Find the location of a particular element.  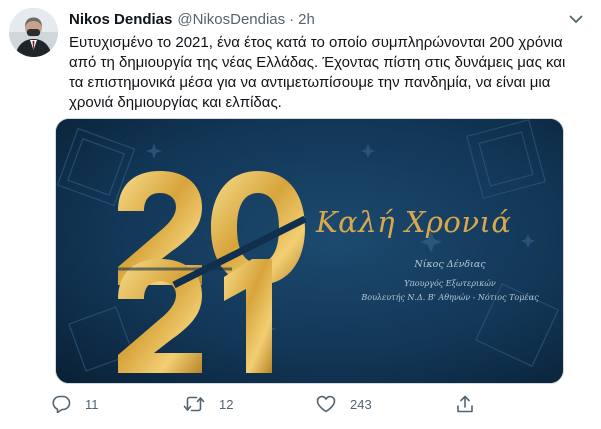

reply-icon is located at coordinates (61, 404).